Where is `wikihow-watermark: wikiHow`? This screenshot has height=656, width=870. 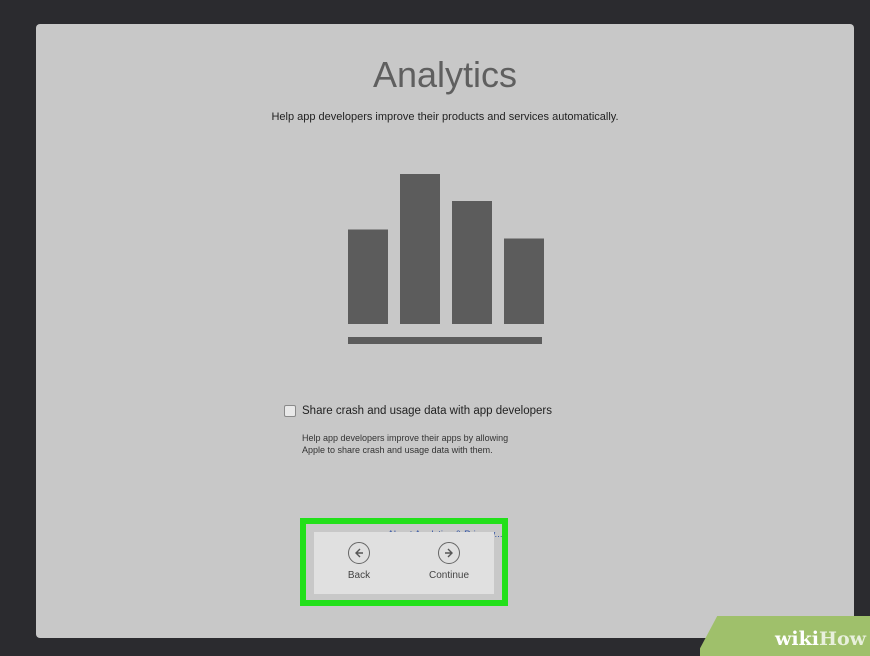 wikihow-watermark: wikiHow is located at coordinates (785, 635).